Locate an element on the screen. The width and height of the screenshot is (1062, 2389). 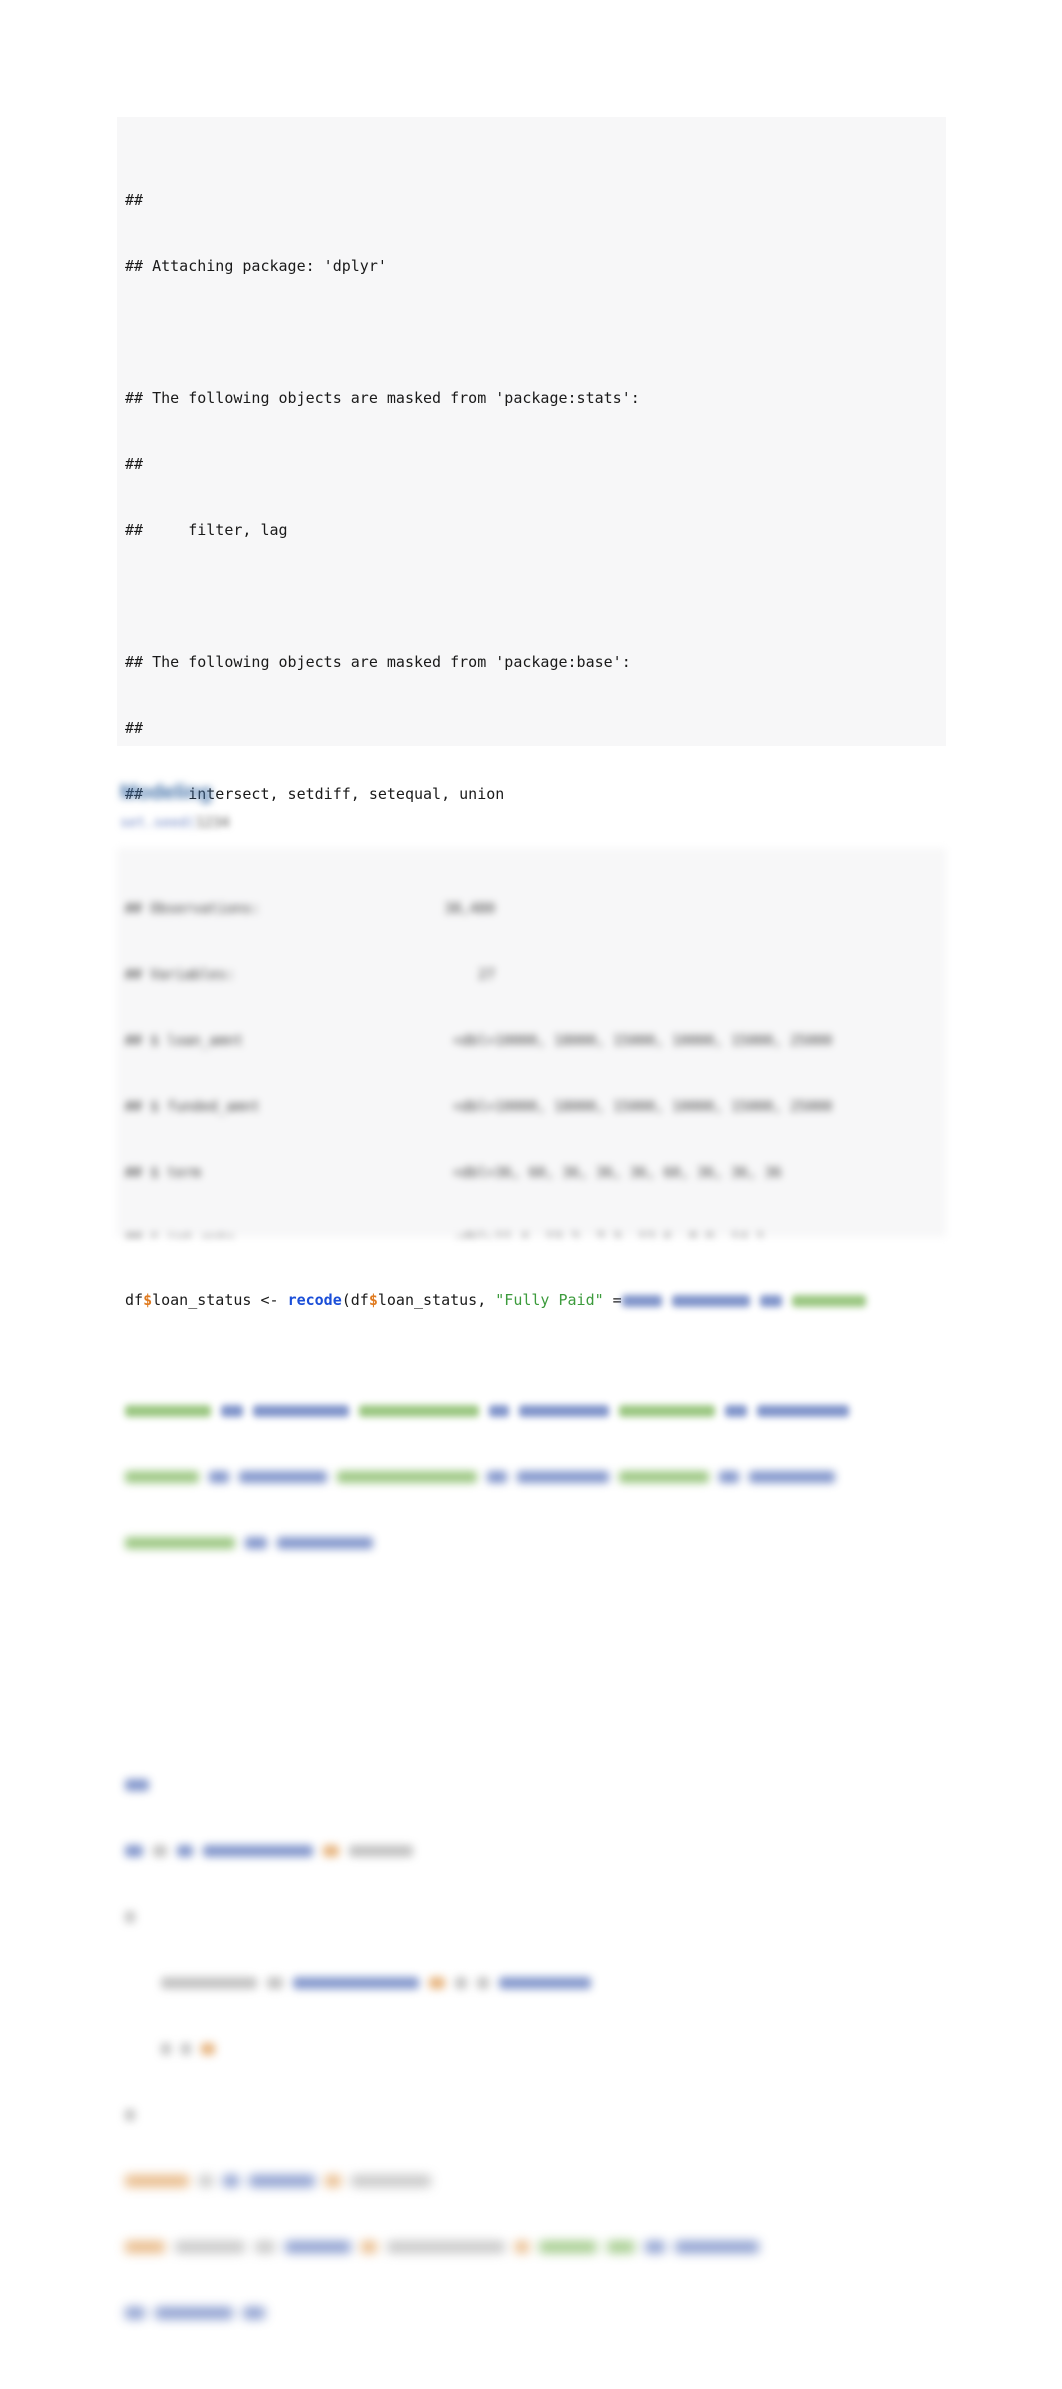
row-type: 38,480 is located at coordinates (469, 909).